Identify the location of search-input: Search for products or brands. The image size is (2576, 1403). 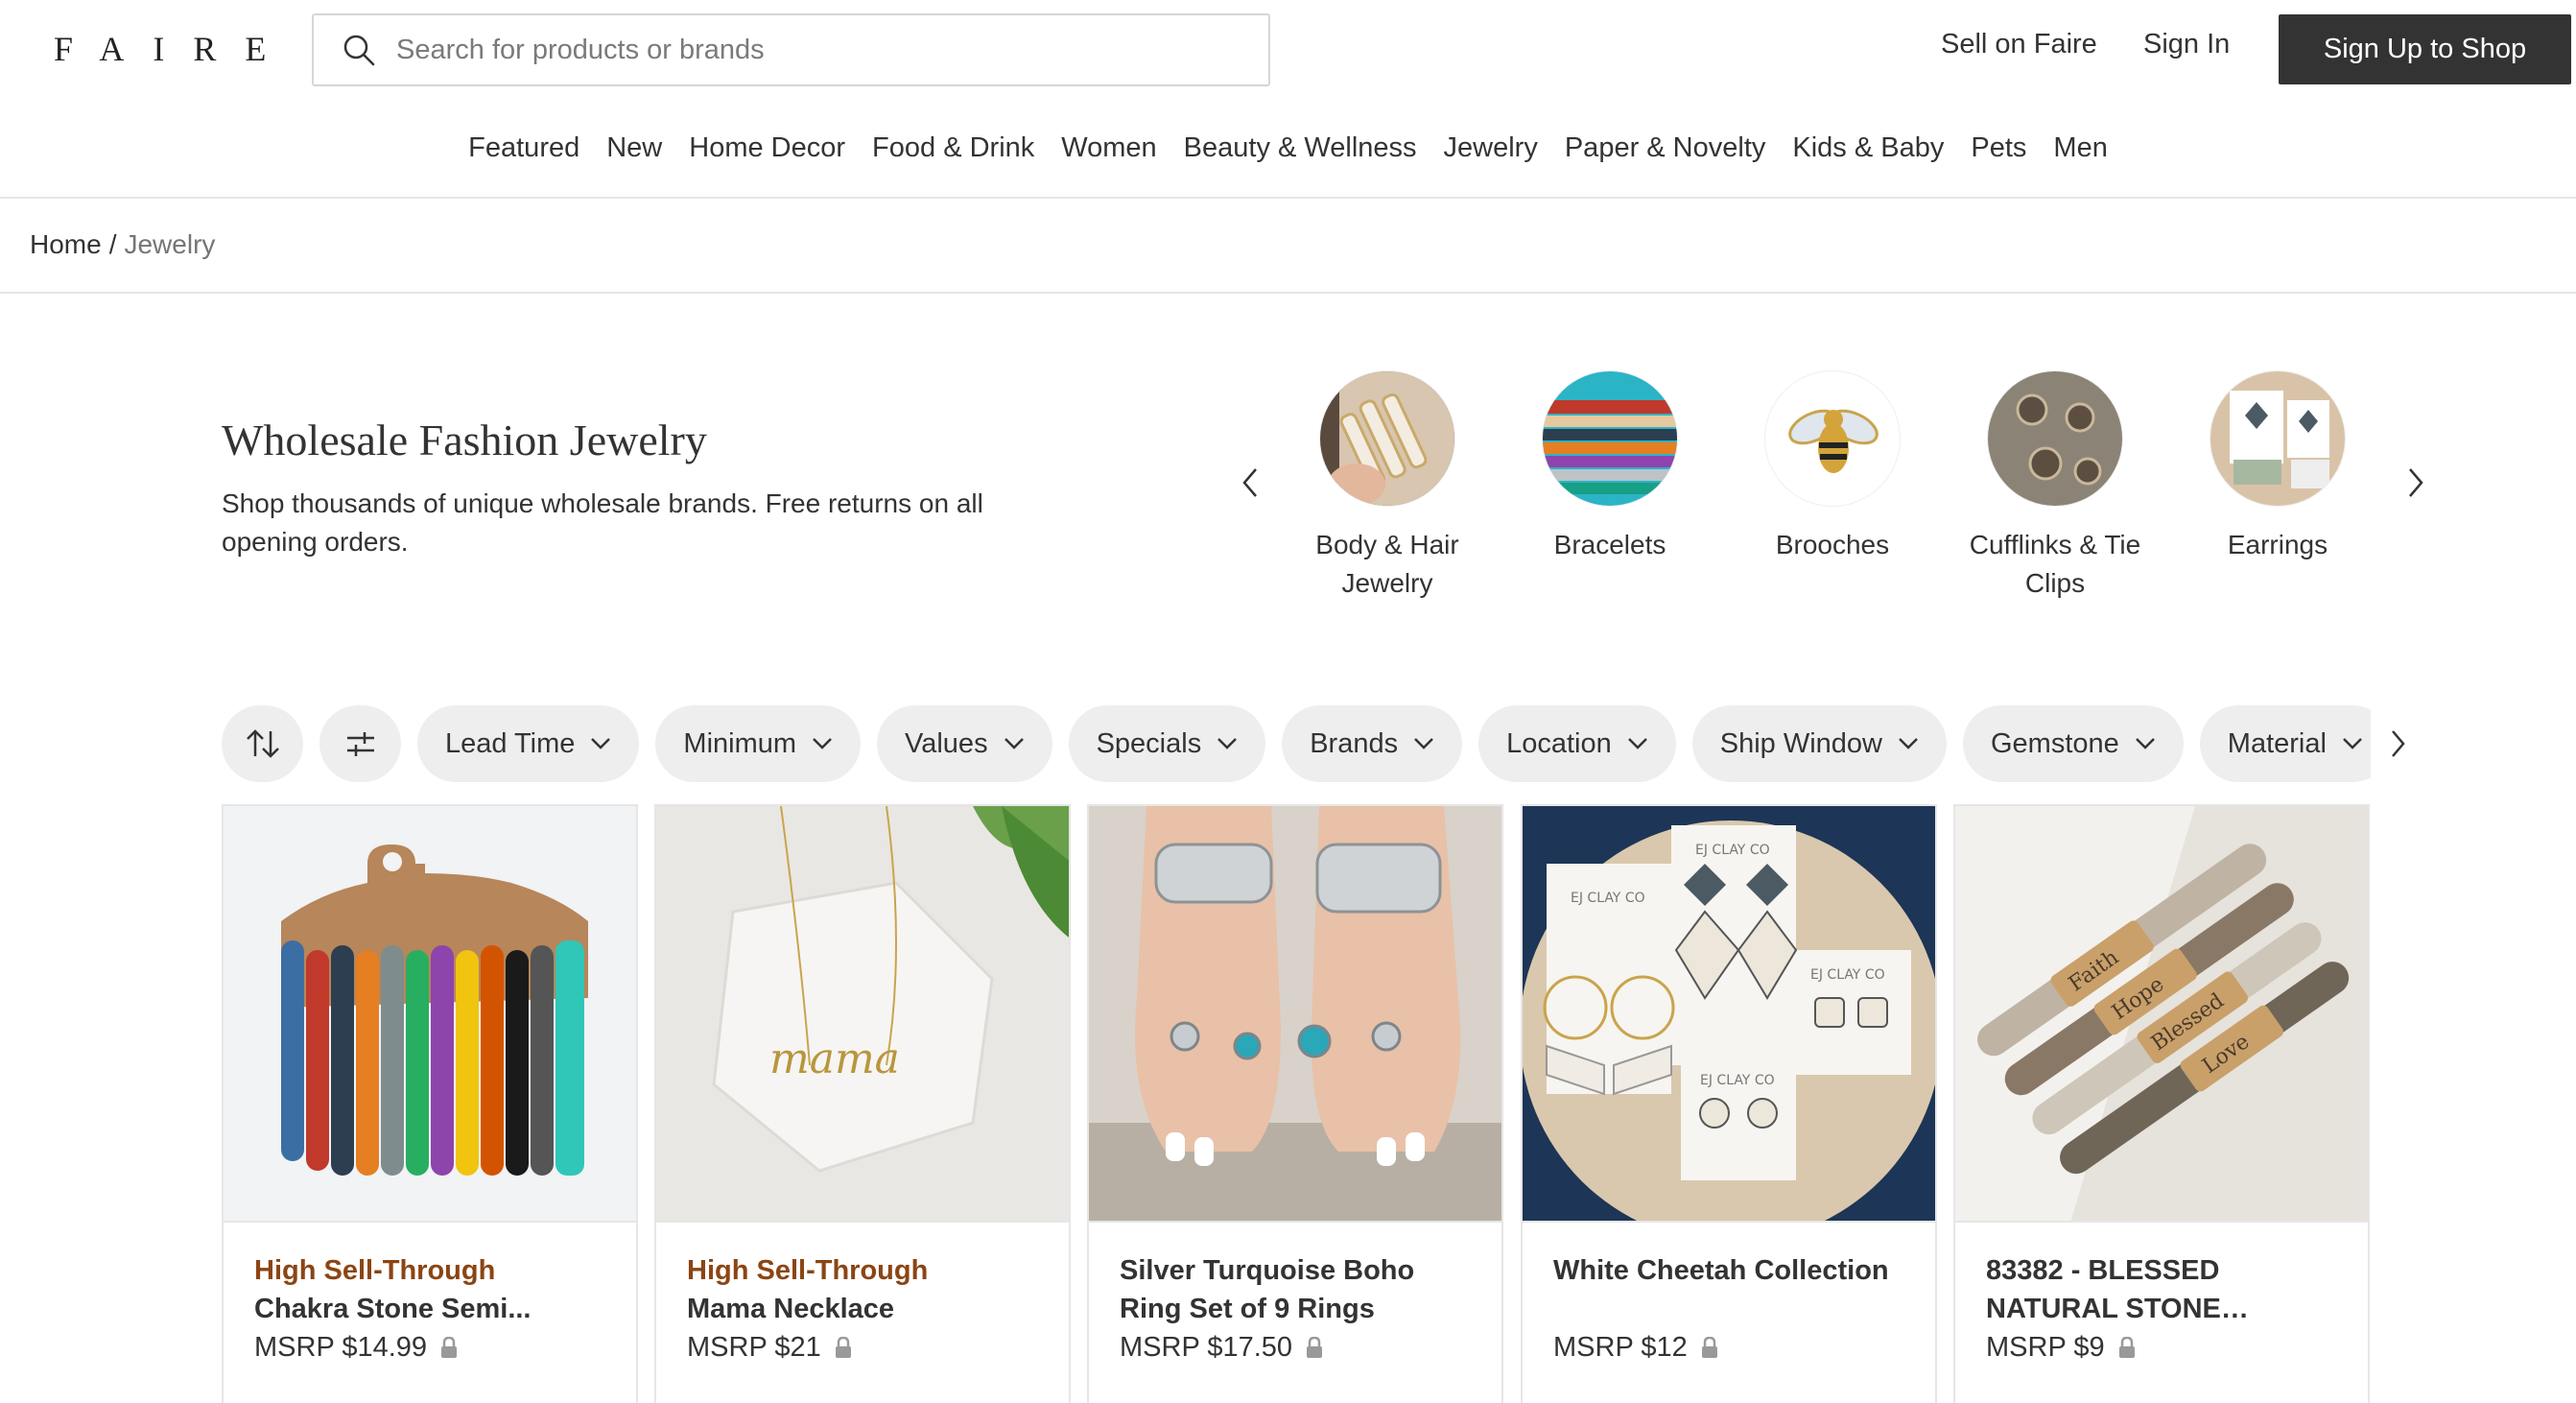
(791, 49).